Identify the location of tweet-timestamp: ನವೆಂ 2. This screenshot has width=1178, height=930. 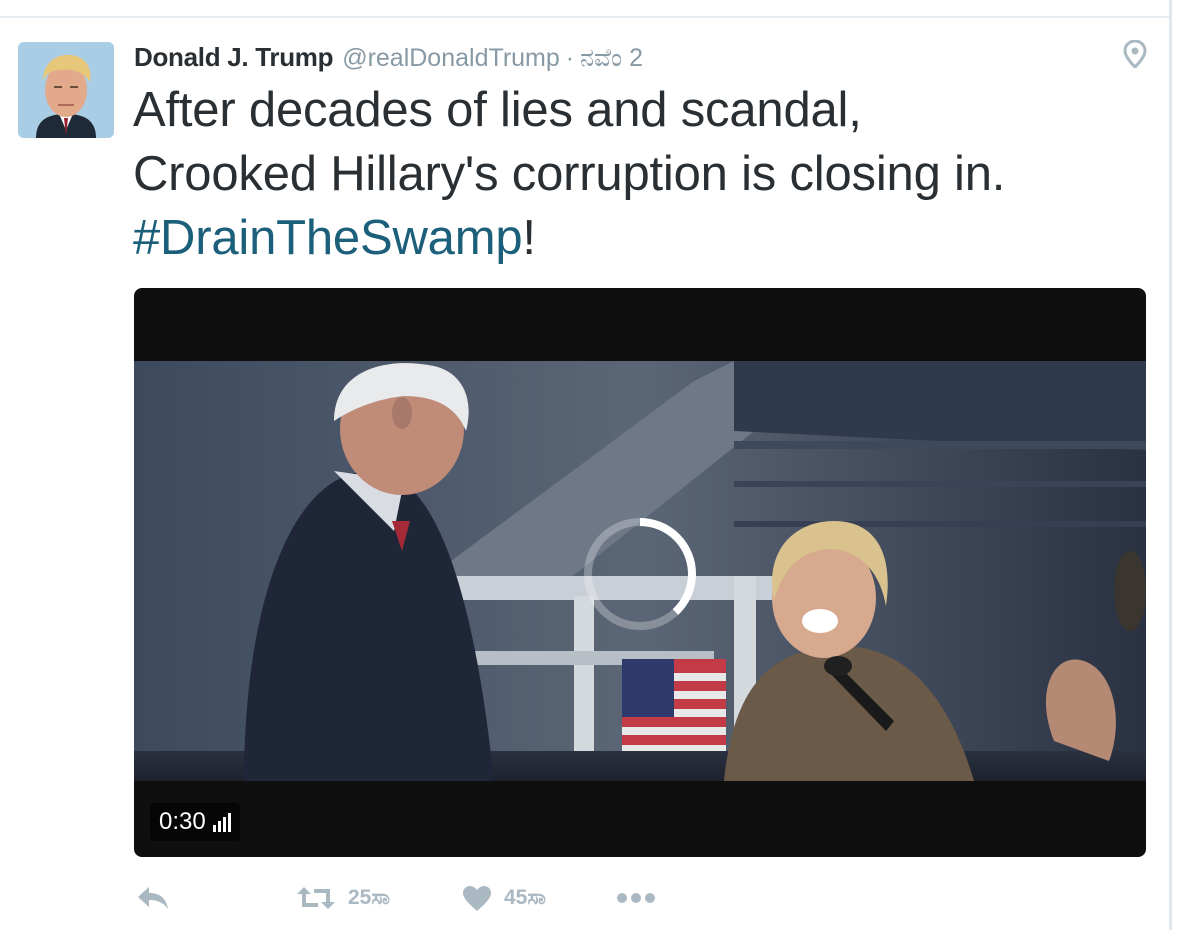
(611, 58).